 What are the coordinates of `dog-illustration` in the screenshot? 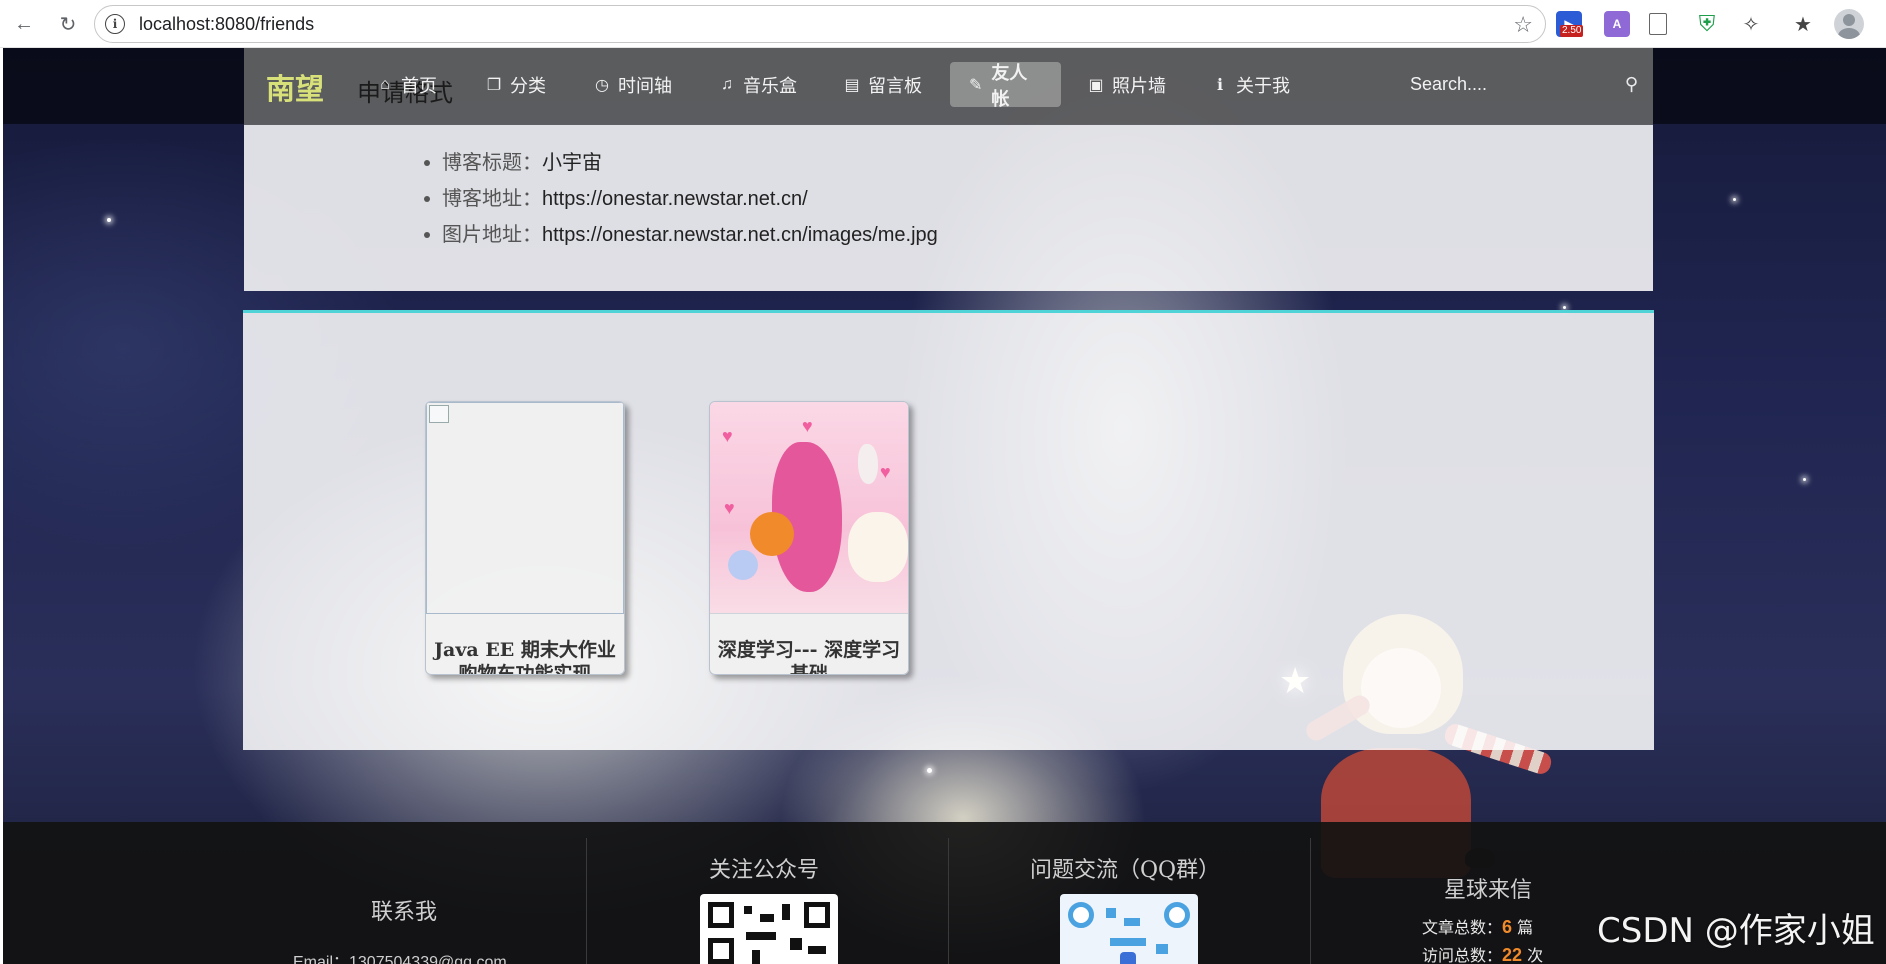 It's located at (878, 547).